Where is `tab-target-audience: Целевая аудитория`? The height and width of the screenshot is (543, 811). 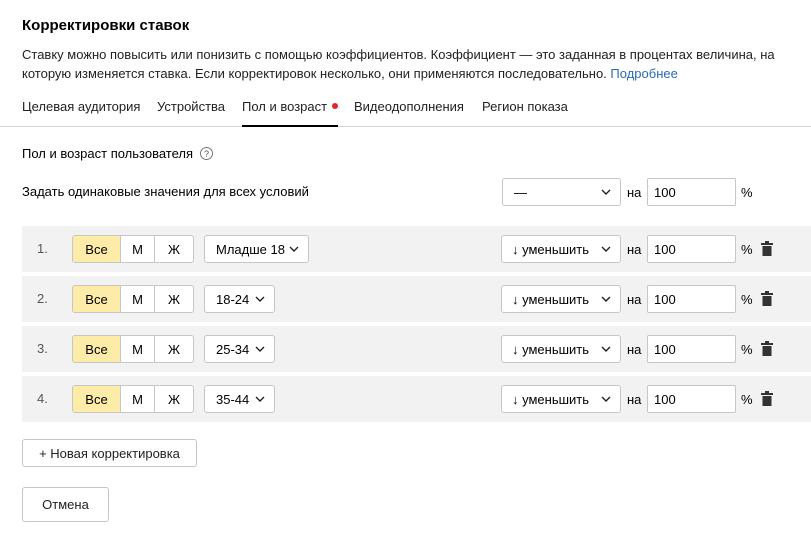
tab-target-audience: Целевая аудитория is located at coordinates (81, 113).